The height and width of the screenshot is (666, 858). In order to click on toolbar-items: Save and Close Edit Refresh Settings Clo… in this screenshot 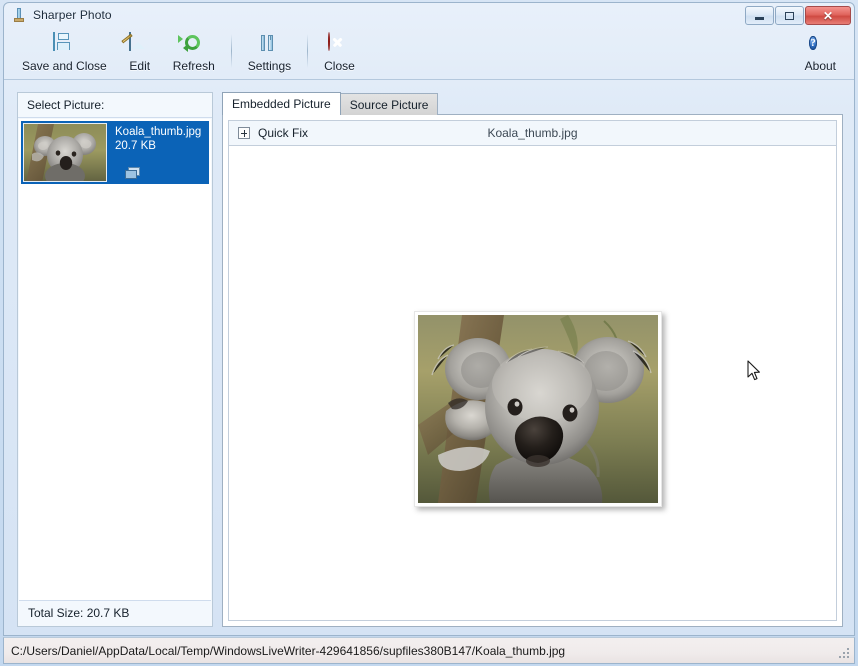, I will do `click(429, 53)`.